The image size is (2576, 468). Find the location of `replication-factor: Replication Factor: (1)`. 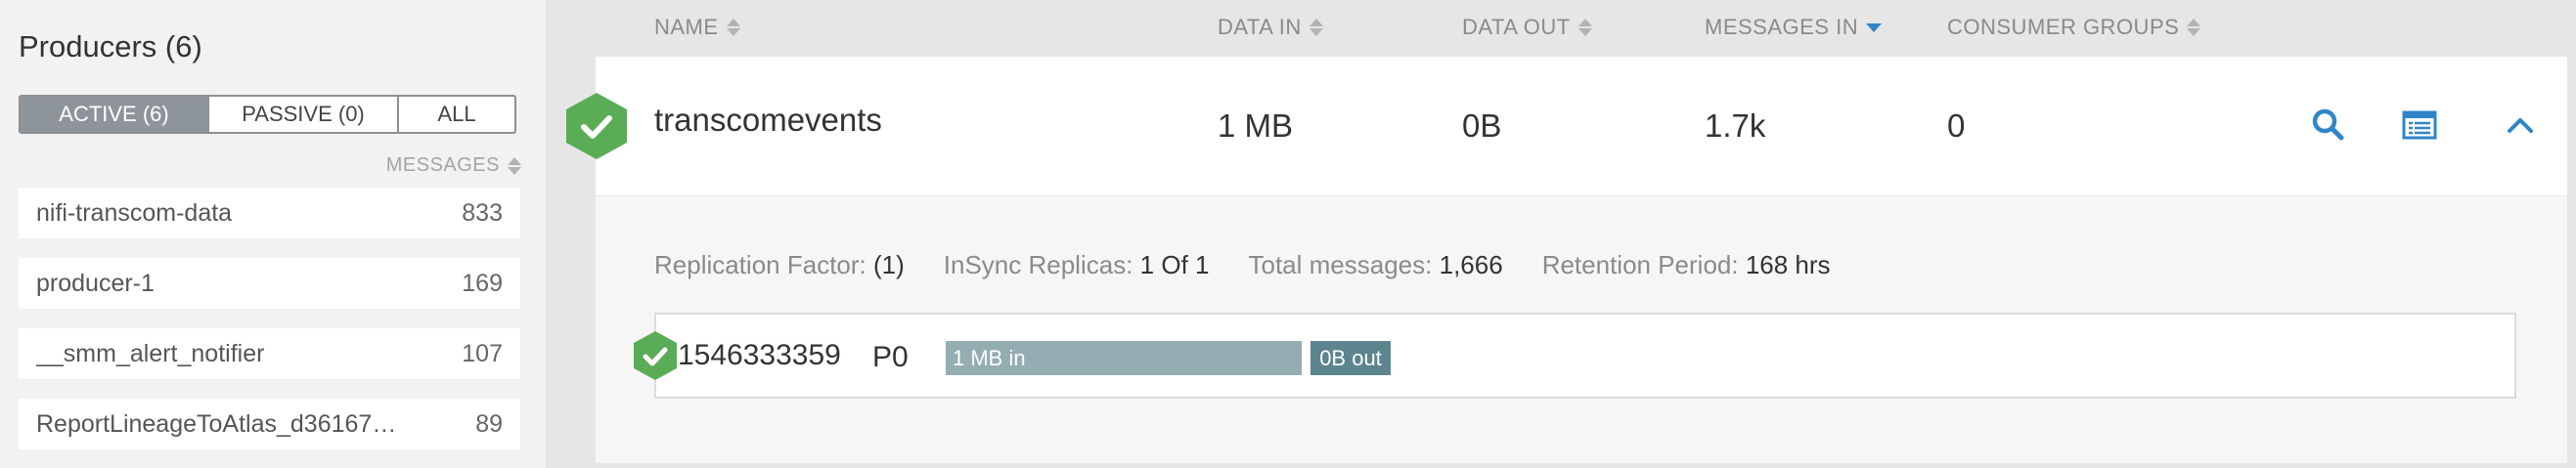

replication-factor: Replication Factor: (1) is located at coordinates (780, 265).